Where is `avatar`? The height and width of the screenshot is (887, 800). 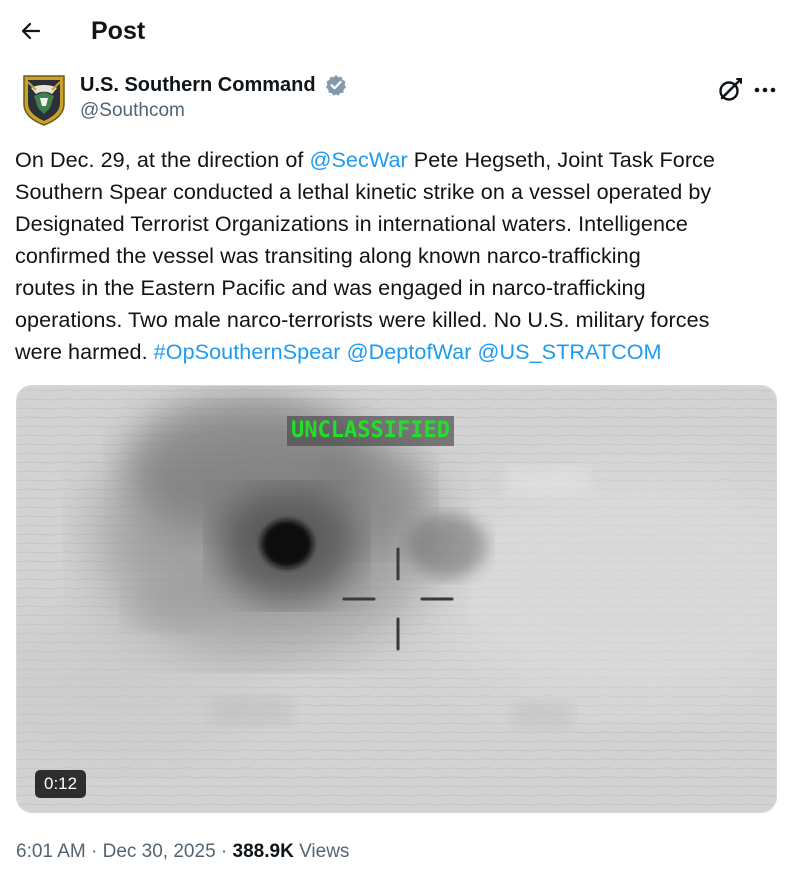 avatar is located at coordinates (44, 100).